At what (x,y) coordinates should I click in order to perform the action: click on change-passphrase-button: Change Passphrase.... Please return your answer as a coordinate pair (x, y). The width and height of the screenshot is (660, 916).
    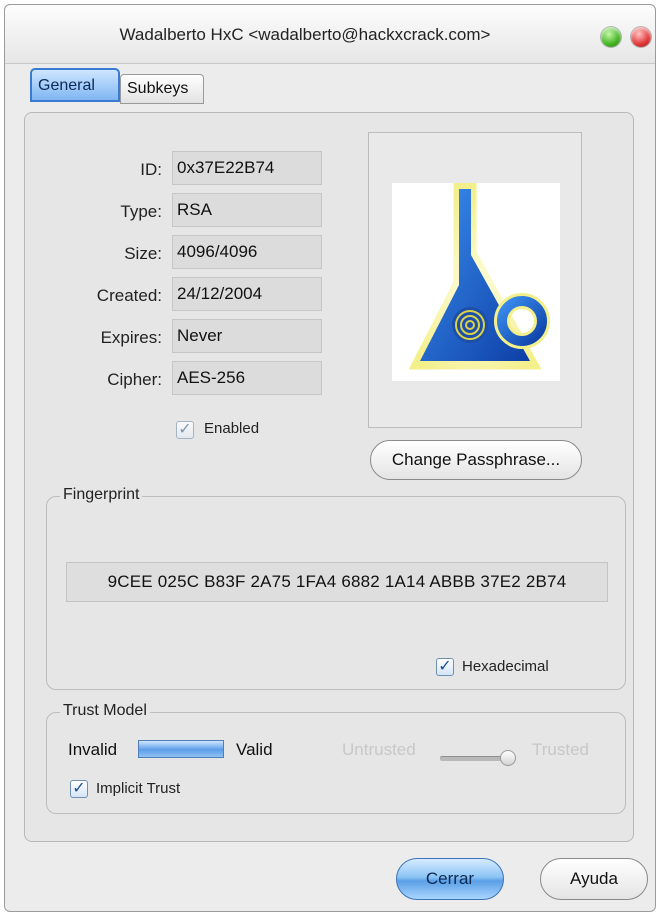
    Looking at the image, I should click on (476, 460).